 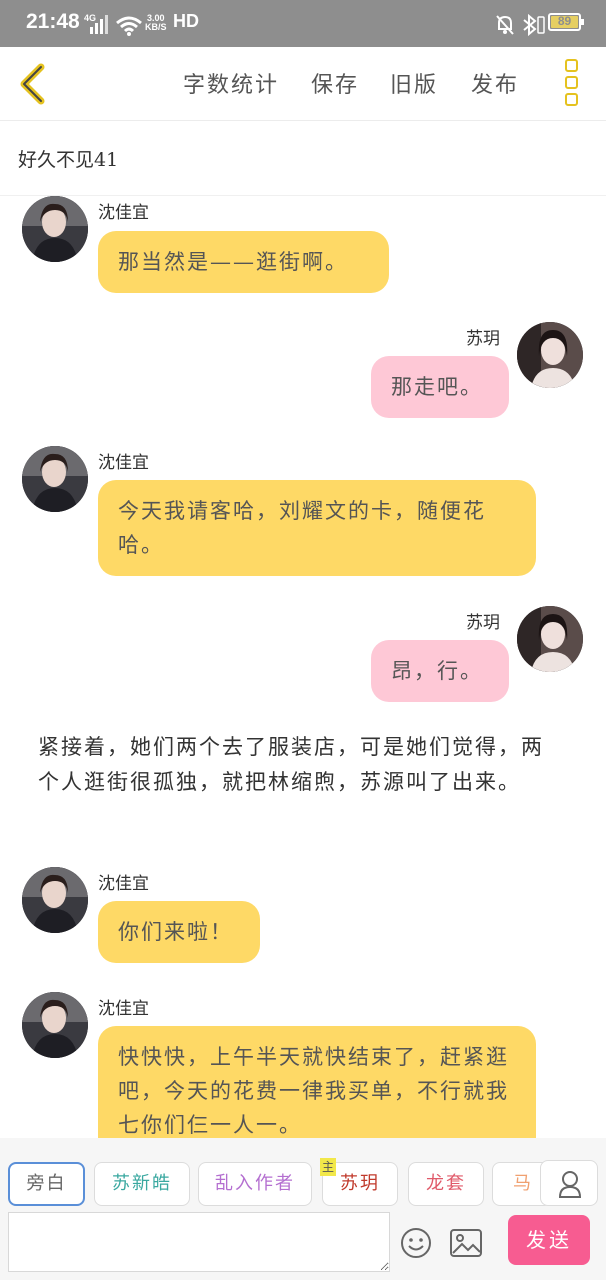 What do you see at coordinates (129, 26) in the screenshot?
I see `wifi-icon` at bounding box center [129, 26].